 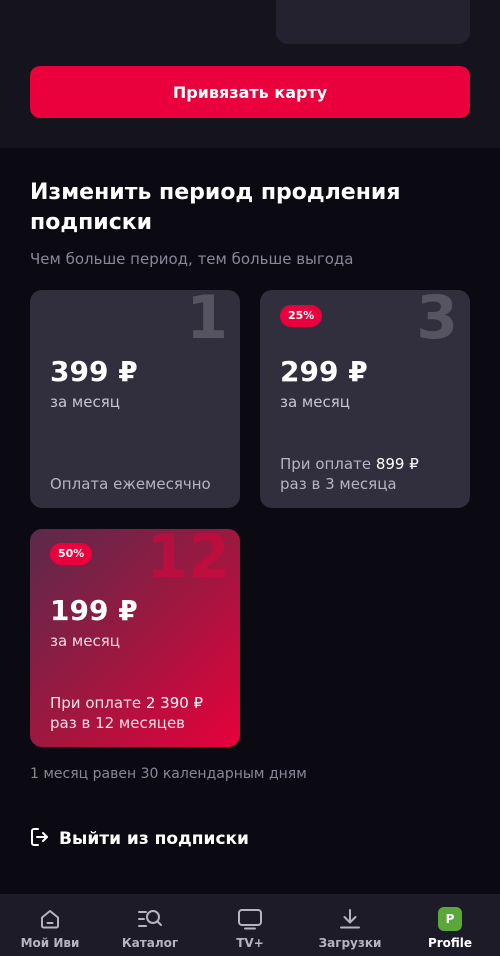 I want to click on profile-avatar-icon: P, so click(x=450, y=919).